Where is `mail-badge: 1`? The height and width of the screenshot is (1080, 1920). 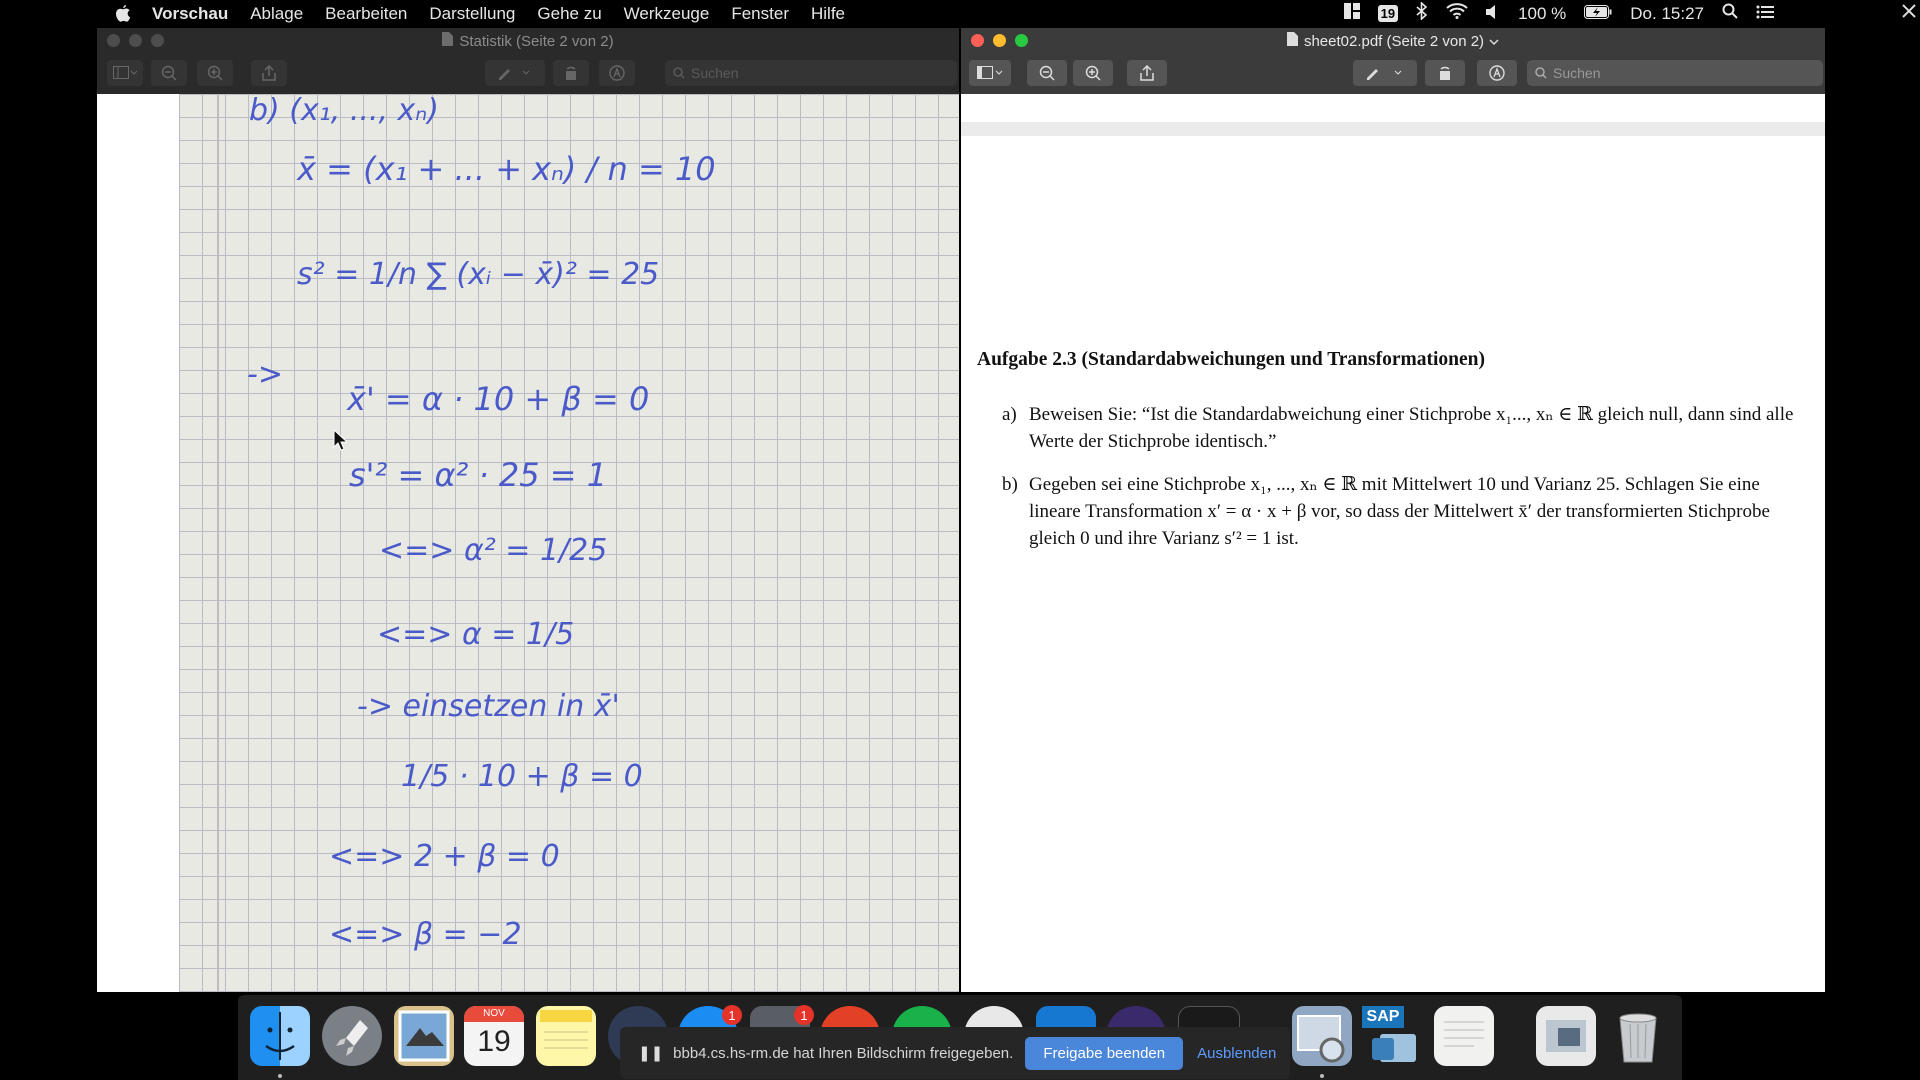 mail-badge: 1 is located at coordinates (732, 1015).